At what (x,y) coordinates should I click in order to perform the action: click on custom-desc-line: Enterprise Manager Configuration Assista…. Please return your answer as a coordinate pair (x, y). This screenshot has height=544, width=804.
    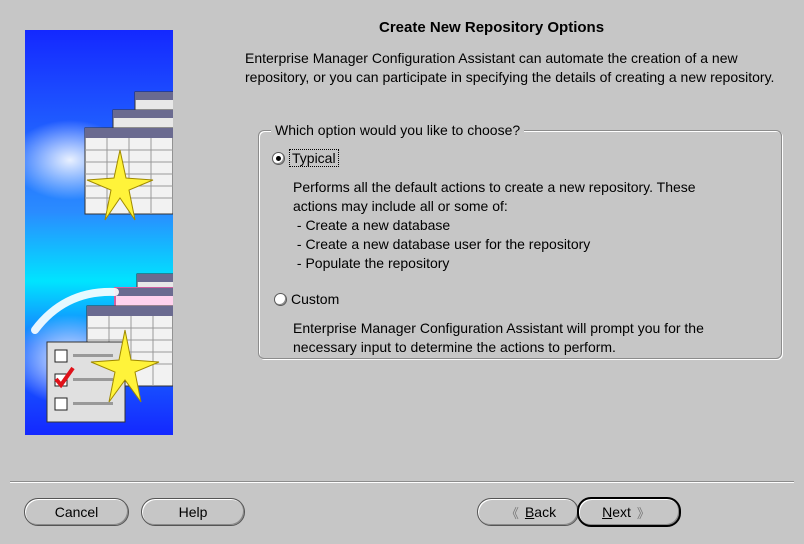
    Looking at the image, I should click on (498, 328).